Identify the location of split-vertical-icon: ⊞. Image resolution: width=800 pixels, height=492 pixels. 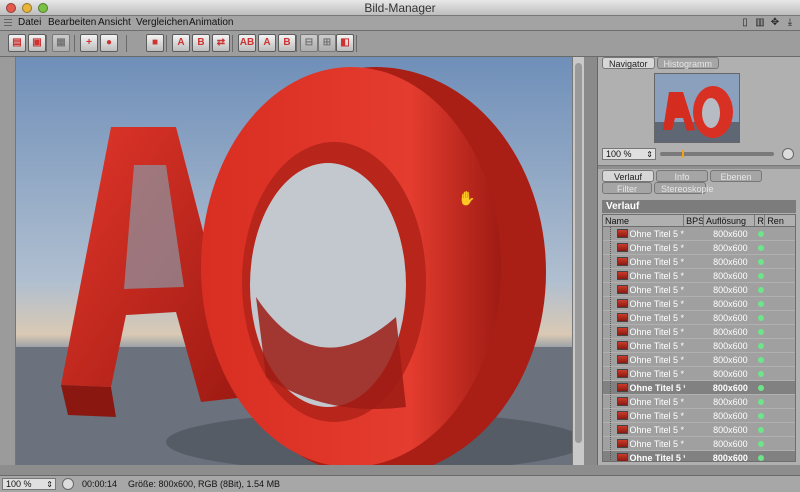
(327, 43).